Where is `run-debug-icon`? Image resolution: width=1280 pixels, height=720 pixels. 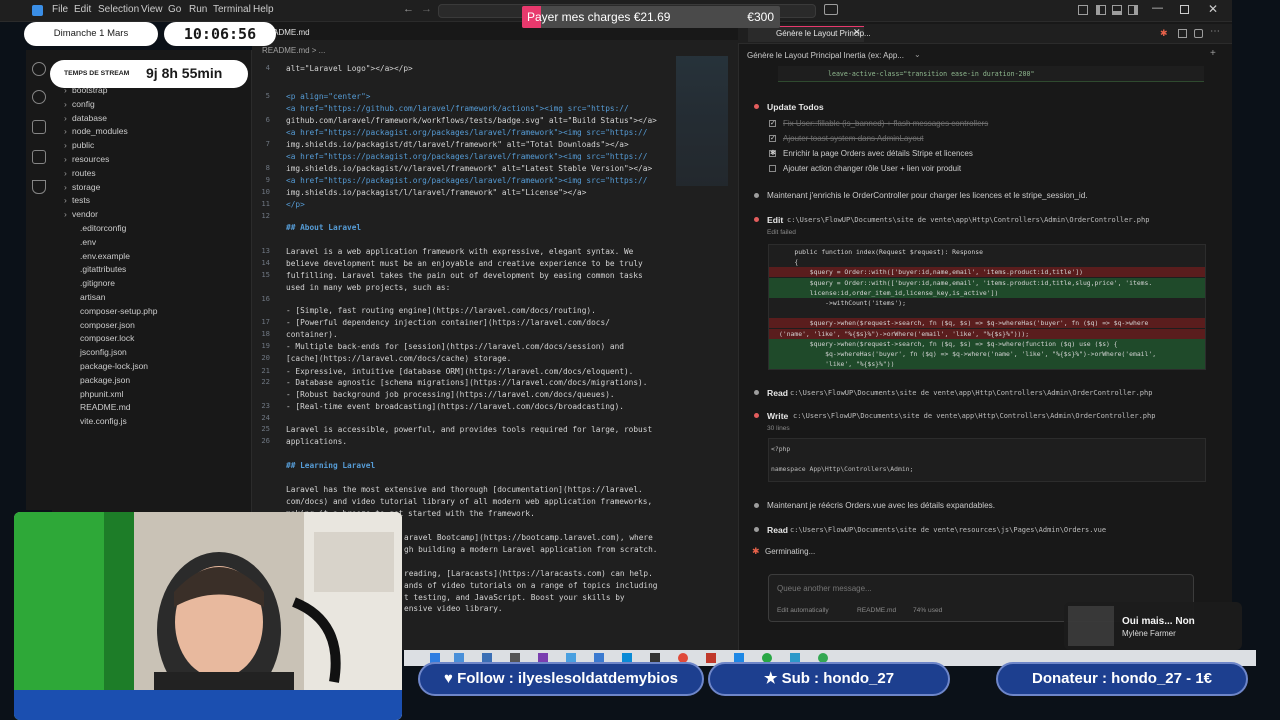
run-debug-icon is located at coordinates (39, 127).